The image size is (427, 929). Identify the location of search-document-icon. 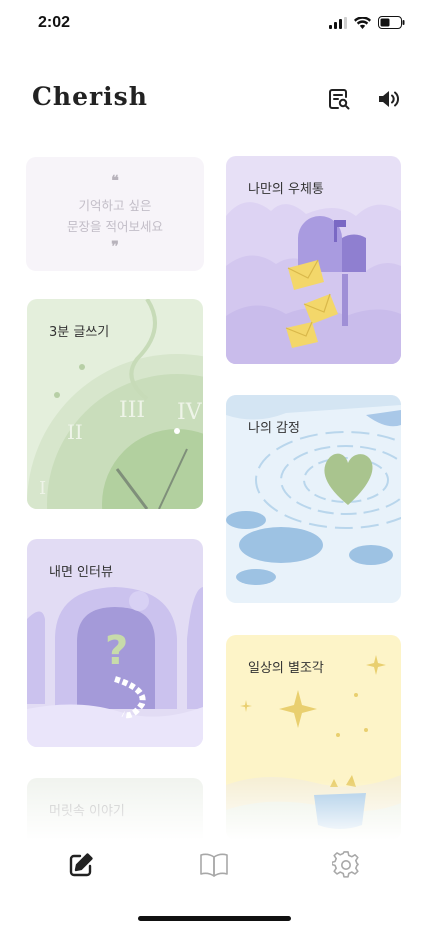
(339, 99).